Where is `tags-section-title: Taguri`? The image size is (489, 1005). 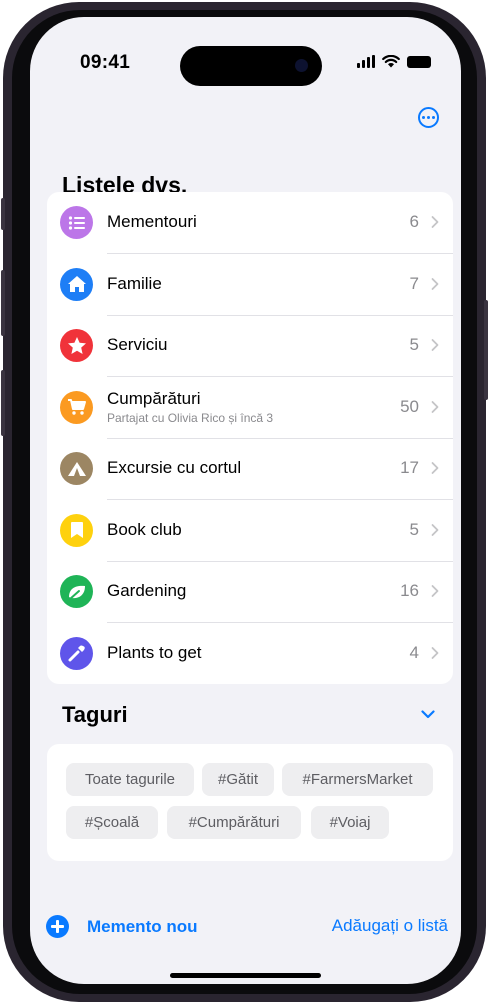
tags-section-title: Taguri is located at coordinates (95, 714).